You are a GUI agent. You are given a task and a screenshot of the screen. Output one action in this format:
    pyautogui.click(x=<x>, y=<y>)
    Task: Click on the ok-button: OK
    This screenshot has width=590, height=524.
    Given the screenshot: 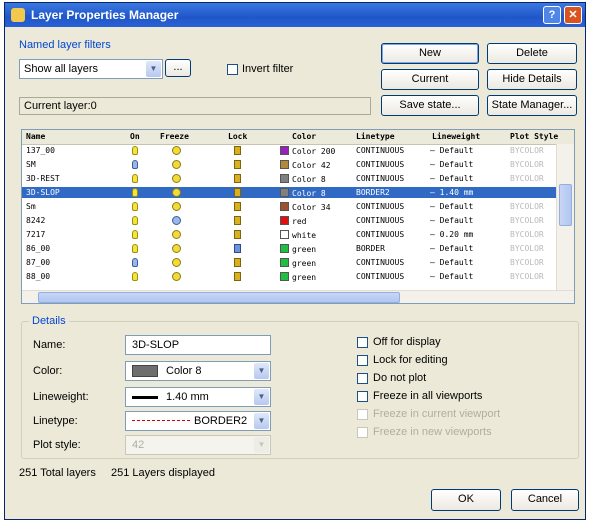 What is the action you would take?
    pyautogui.click(x=466, y=500)
    